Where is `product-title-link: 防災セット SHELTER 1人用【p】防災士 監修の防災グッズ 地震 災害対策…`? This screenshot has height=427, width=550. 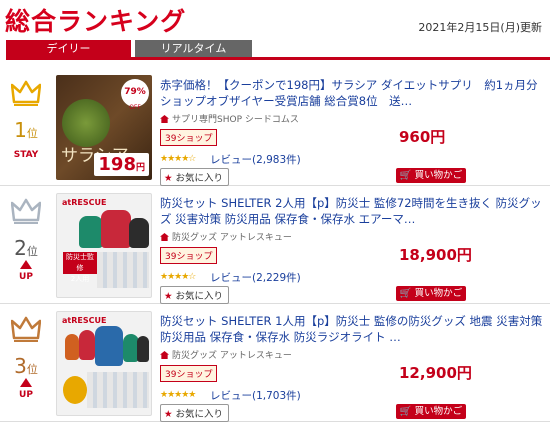
product-title-link: 防災セット SHELTER 1人用【p】防災士 監修の防災グッズ 地震 災害対策… is located at coordinates (352, 329).